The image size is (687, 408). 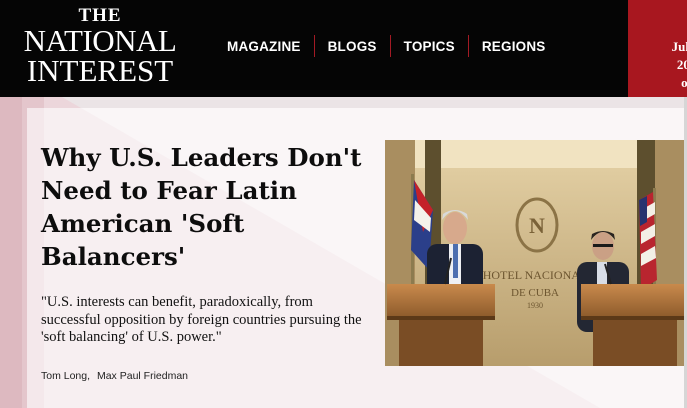 I want to click on hotel-sign-line-1: HOTEL NACIONAL, so click(x=535, y=275).